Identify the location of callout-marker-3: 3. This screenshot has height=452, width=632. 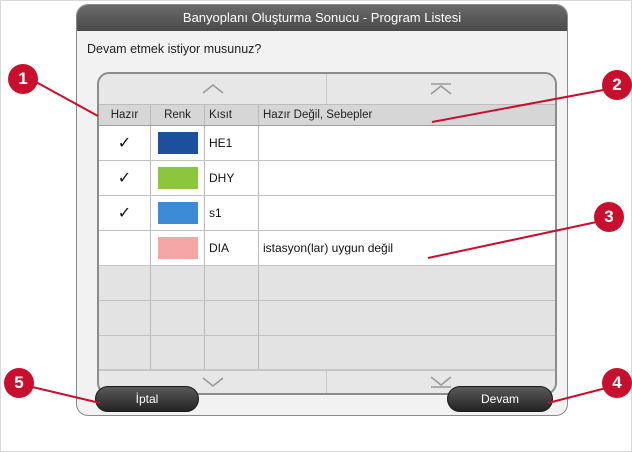
(609, 217).